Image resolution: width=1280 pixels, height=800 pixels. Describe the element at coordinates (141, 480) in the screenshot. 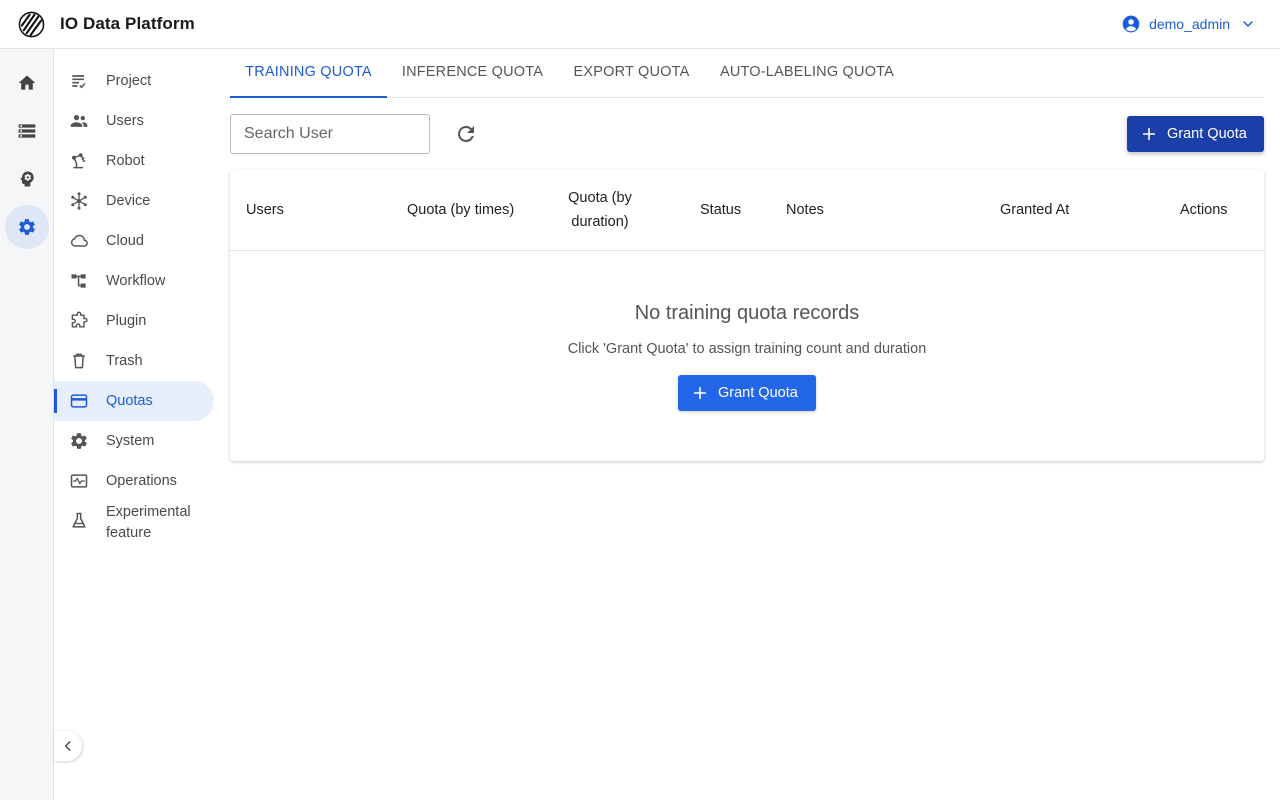

I see `sidebar-item-label: Operations` at that location.